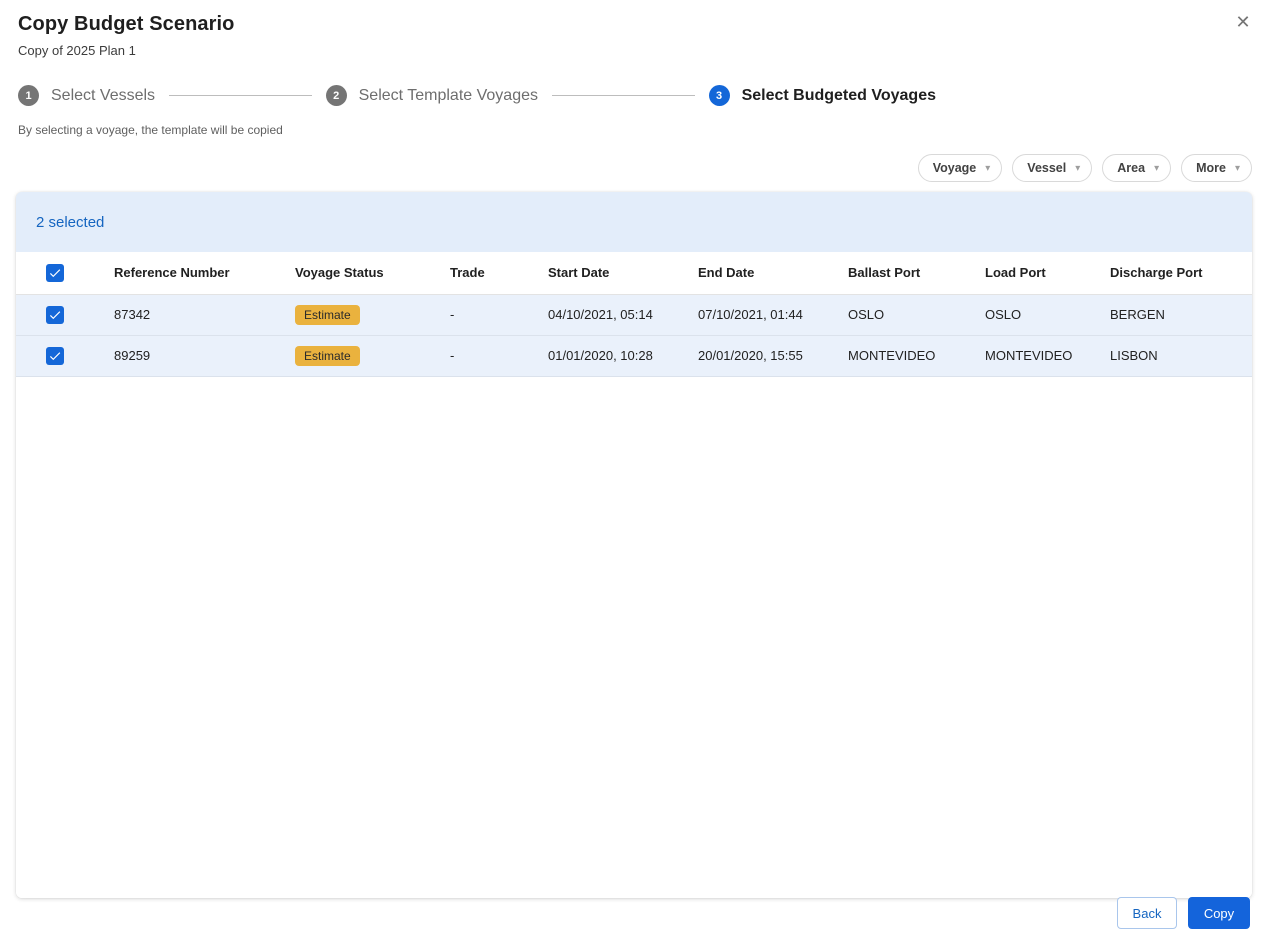 The width and height of the screenshot is (1268, 952). I want to click on selection-count: 2 selected, so click(70, 222).